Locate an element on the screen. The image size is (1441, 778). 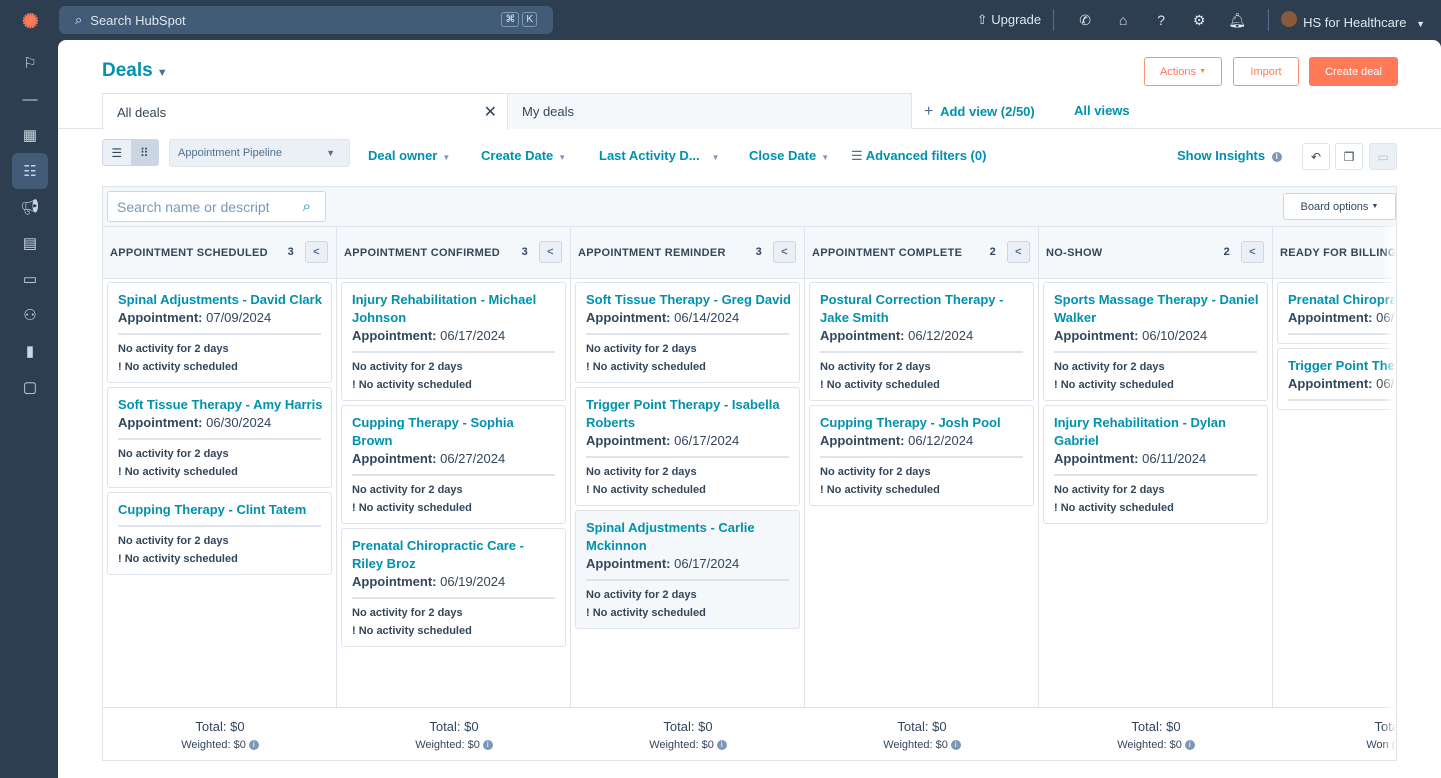
contacts-icon: ☷ is located at coordinates (30, 171).